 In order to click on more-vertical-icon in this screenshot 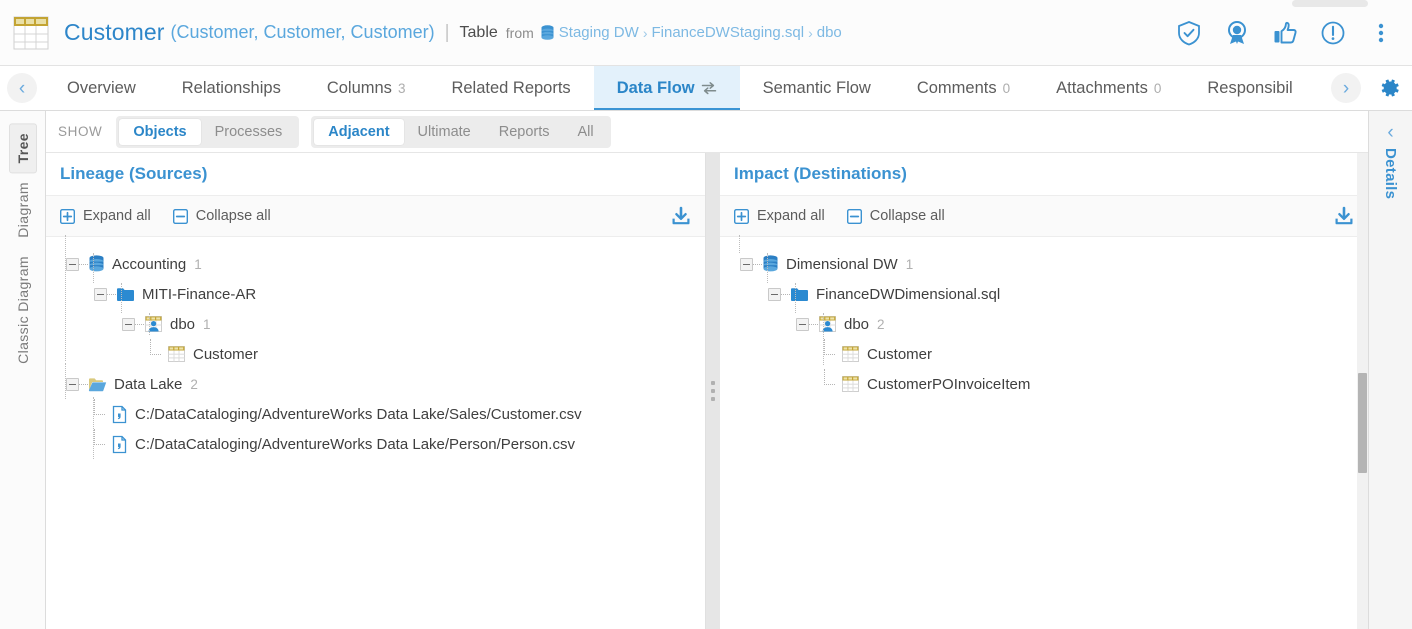, I will do `click(1381, 33)`.